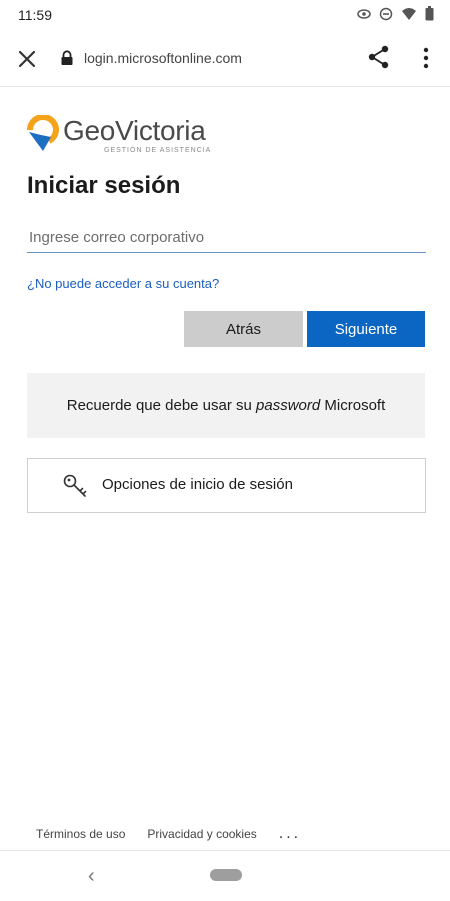 The height and width of the screenshot is (901, 450). What do you see at coordinates (43, 136) in the screenshot?
I see `geovictoria-logo-mark-icon` at bounding box center [43, 136].